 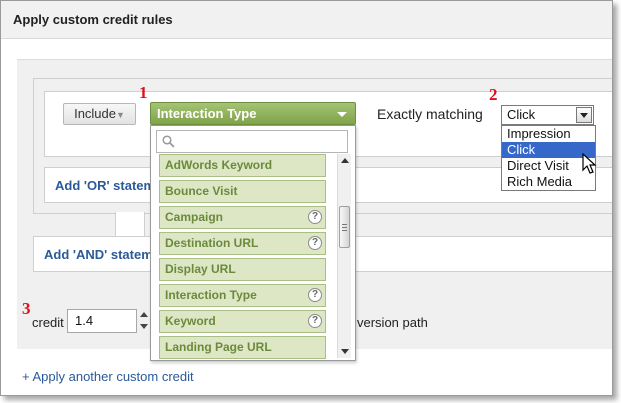 What do you see at coordinates (306, 20) in the screenshot?
I see `panel-header: Apply custom credit rules` at bounding box center [306, 20].